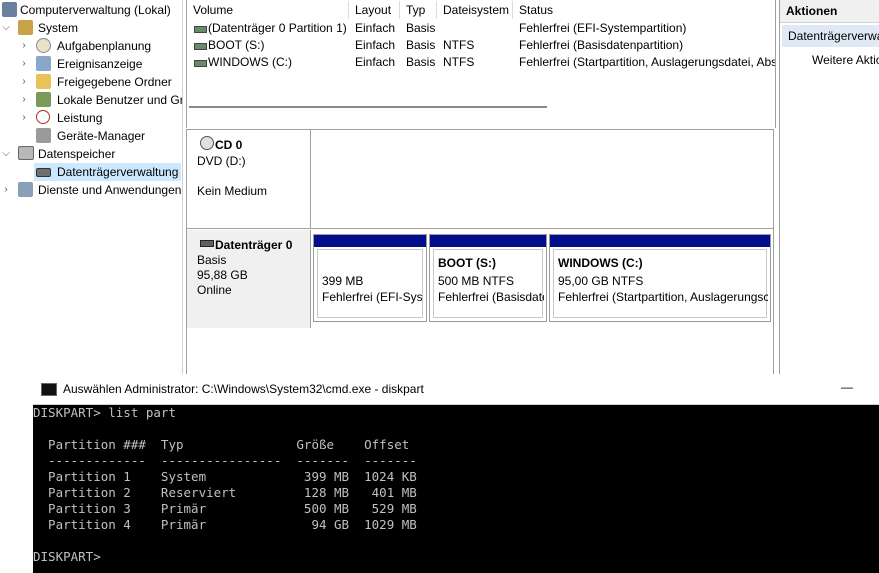  I want to click on partition-name: WINDOWS (C:), so click(600, 263).